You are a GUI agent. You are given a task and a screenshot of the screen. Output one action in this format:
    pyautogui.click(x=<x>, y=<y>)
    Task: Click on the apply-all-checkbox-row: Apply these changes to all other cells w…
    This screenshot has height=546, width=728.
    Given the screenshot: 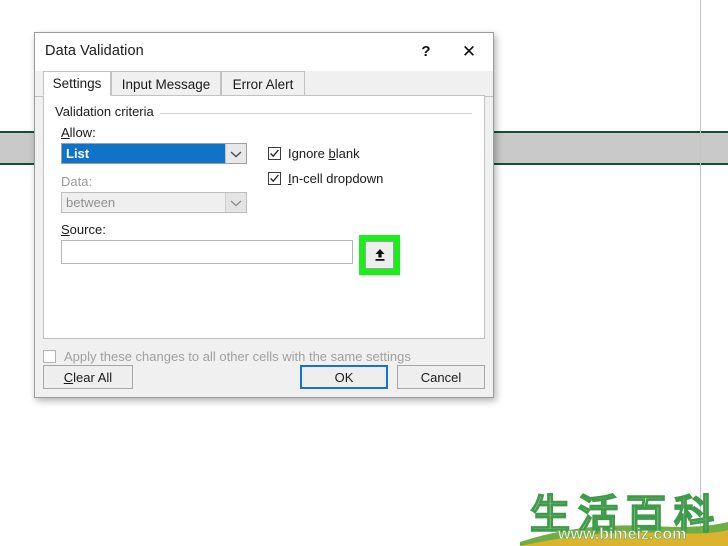 What is the action you would take?
    pyautogui.click(x=264, y=356)
    